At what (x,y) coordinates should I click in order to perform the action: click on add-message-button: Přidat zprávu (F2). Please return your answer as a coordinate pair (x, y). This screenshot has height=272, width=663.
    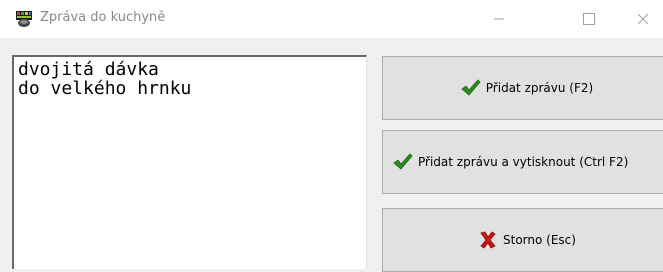
    Looking at the image, I should click on (522, 88).